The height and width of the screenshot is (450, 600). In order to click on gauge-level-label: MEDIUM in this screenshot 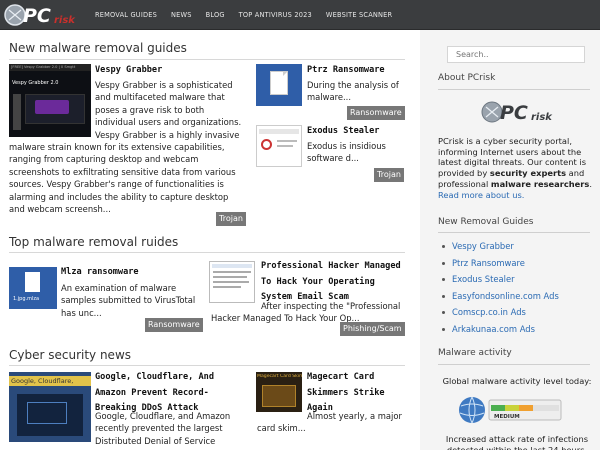, I will do `click(507, 417)`.